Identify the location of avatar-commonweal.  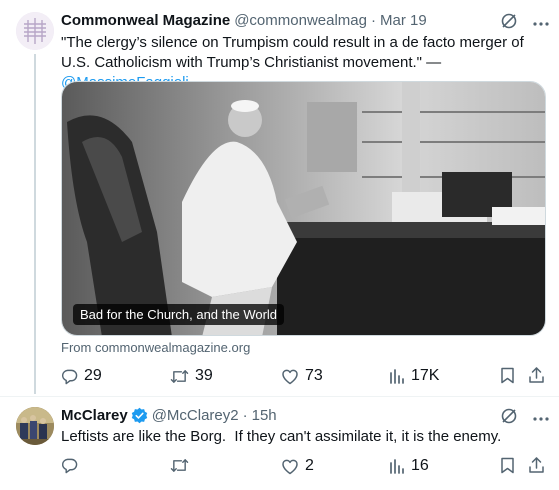
(35, 31).